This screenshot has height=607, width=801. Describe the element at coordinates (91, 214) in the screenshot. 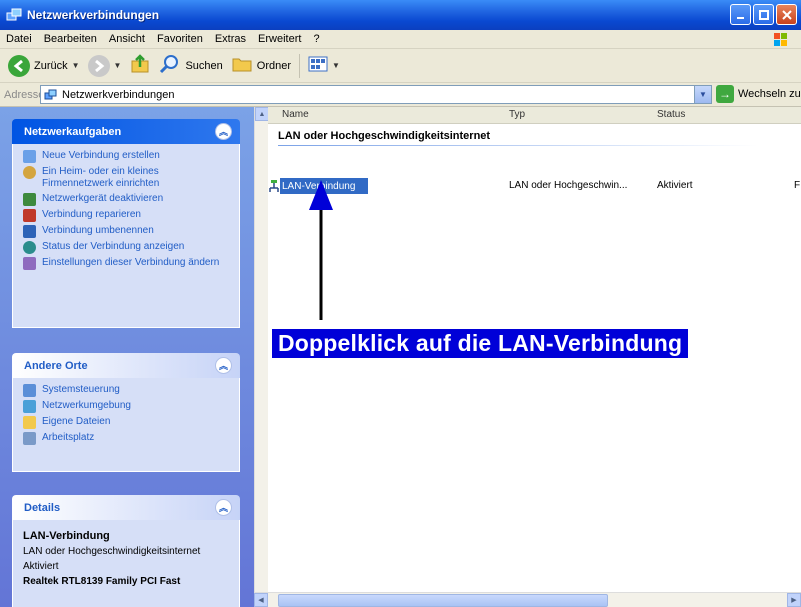

I see `task-label: Verbindung reparieren` at that location.